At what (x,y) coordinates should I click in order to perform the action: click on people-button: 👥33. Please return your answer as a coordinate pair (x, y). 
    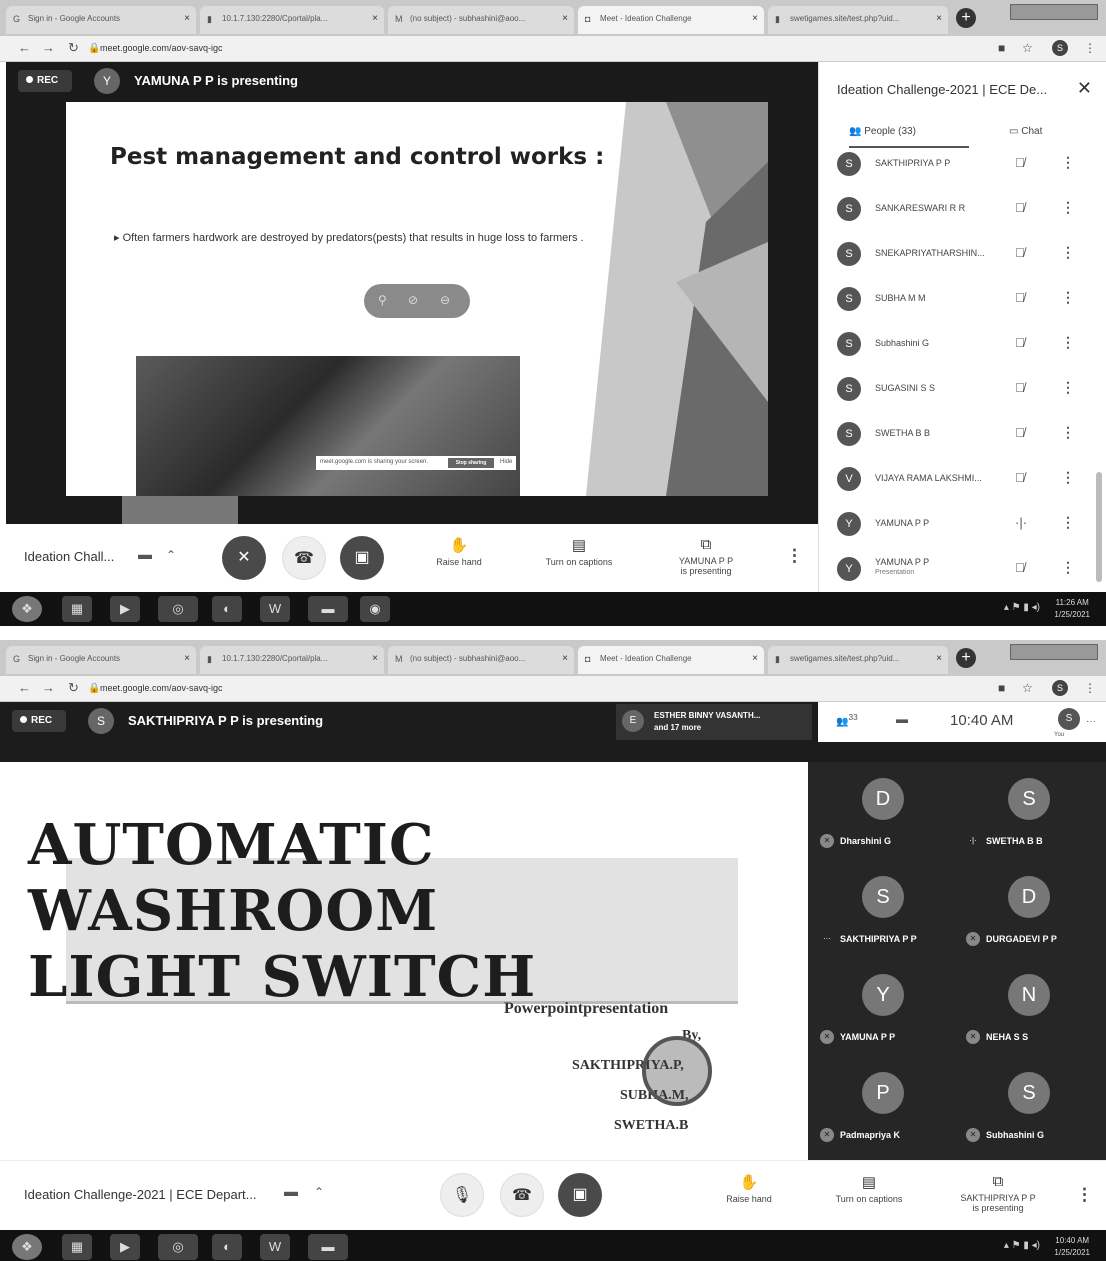
    Looking at the image, I should click on (847, 719).